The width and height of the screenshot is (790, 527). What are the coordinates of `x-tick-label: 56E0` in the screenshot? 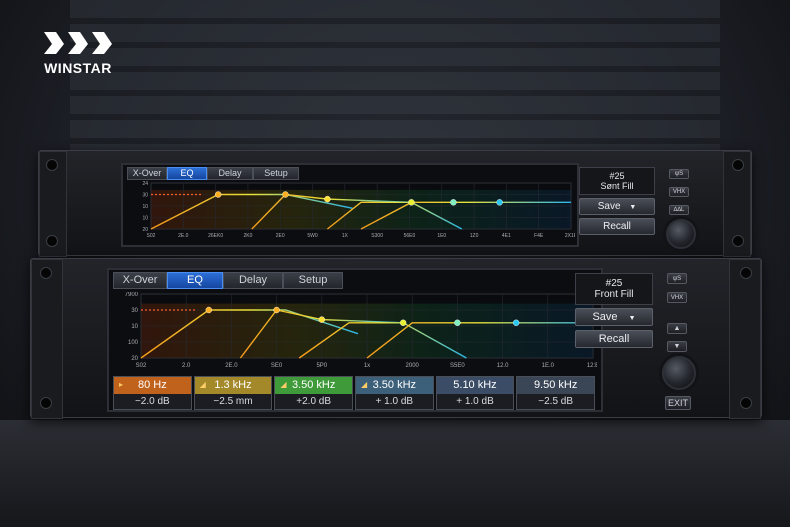 It's located at (410, 236).